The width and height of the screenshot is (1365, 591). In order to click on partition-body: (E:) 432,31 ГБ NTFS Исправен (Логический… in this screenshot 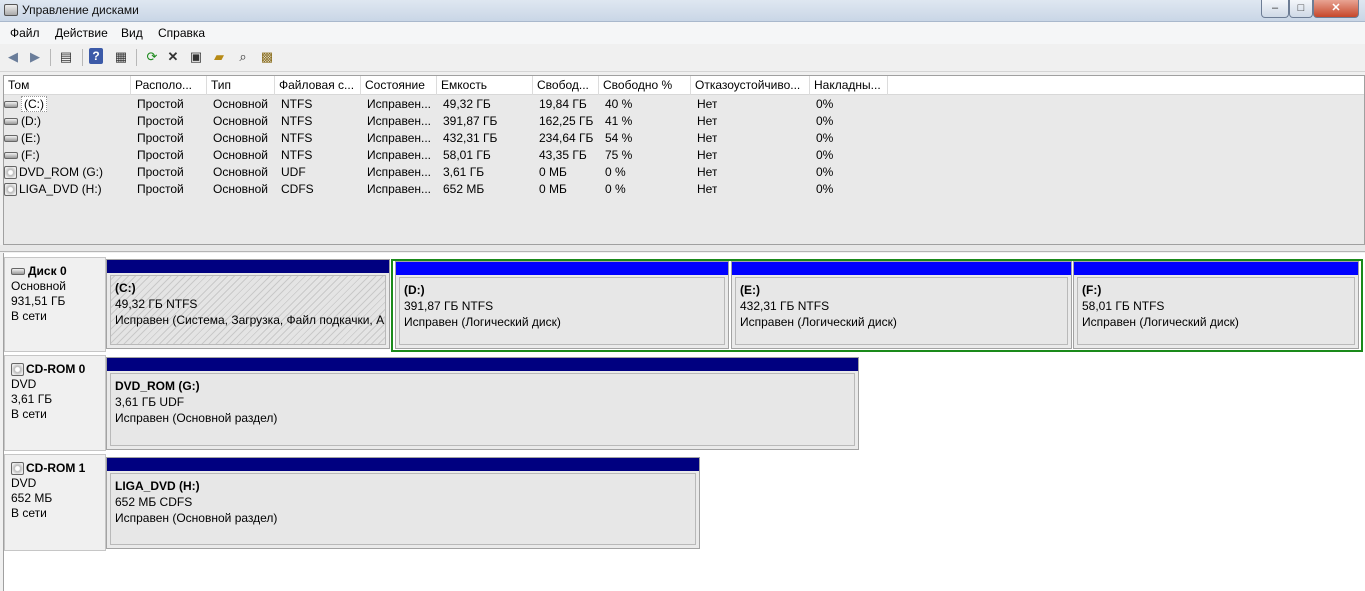, I will do `click(901, 311)`.